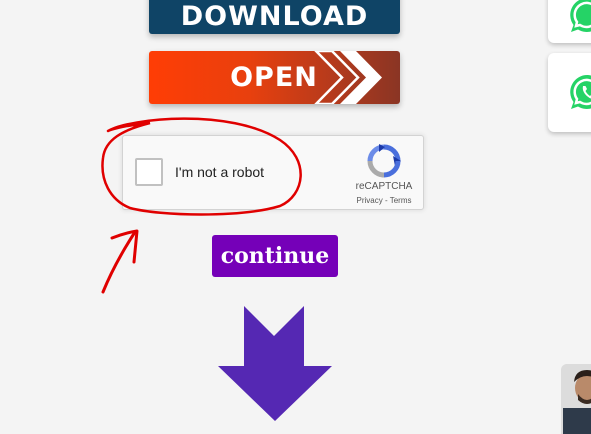  I want to click on recaptcha-links: Privacy - Terms, so click(384, 200).